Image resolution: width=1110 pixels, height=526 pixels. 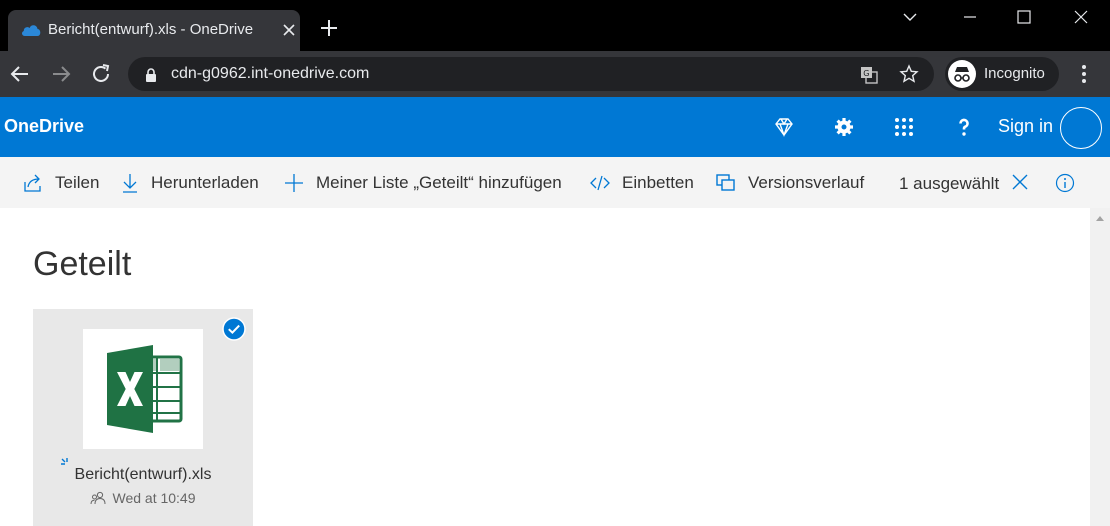 I want to click on download-icon, so click(x=130, y=183).